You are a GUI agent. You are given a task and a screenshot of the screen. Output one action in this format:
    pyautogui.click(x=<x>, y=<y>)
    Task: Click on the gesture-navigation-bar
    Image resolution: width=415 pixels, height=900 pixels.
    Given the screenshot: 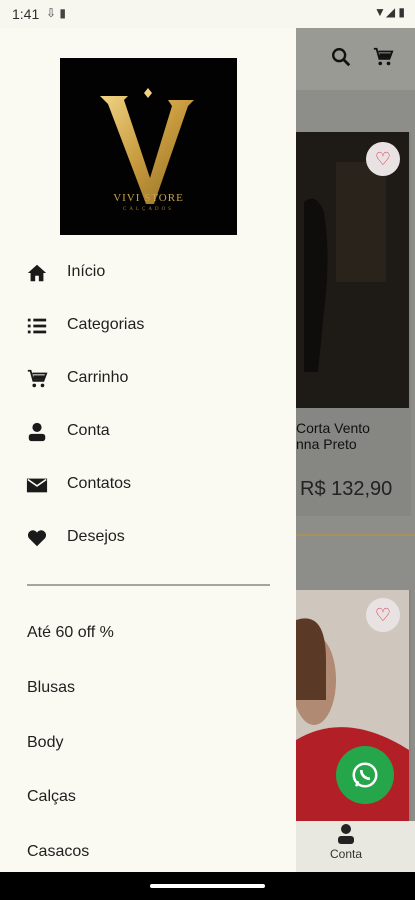 What is the action you would take?
    pyautogui.click(x=207, y=886)
    